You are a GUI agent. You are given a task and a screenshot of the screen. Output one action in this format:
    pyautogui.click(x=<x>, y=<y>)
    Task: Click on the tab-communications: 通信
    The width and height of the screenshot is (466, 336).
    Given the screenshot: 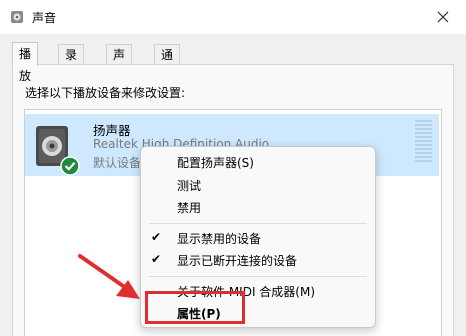 What is the action you would take?
    pyautogui.click(x=167, y=63)
    